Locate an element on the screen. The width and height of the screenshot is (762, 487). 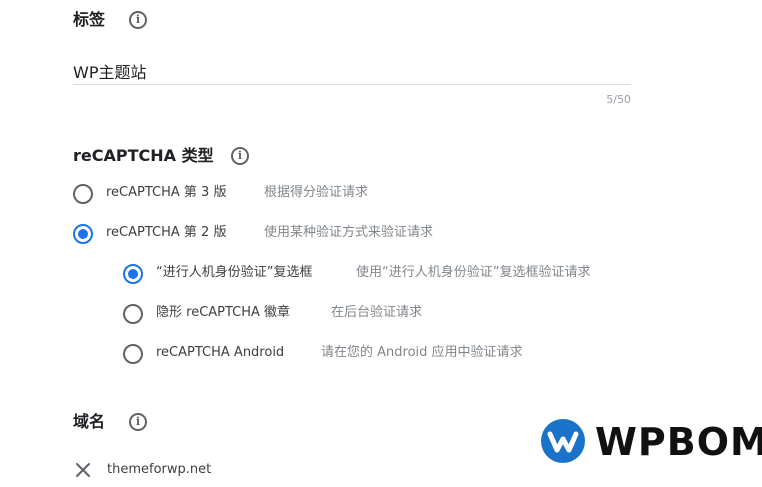
option-label-android: reCAPTCHA Android is located at coordinates (220, 353).